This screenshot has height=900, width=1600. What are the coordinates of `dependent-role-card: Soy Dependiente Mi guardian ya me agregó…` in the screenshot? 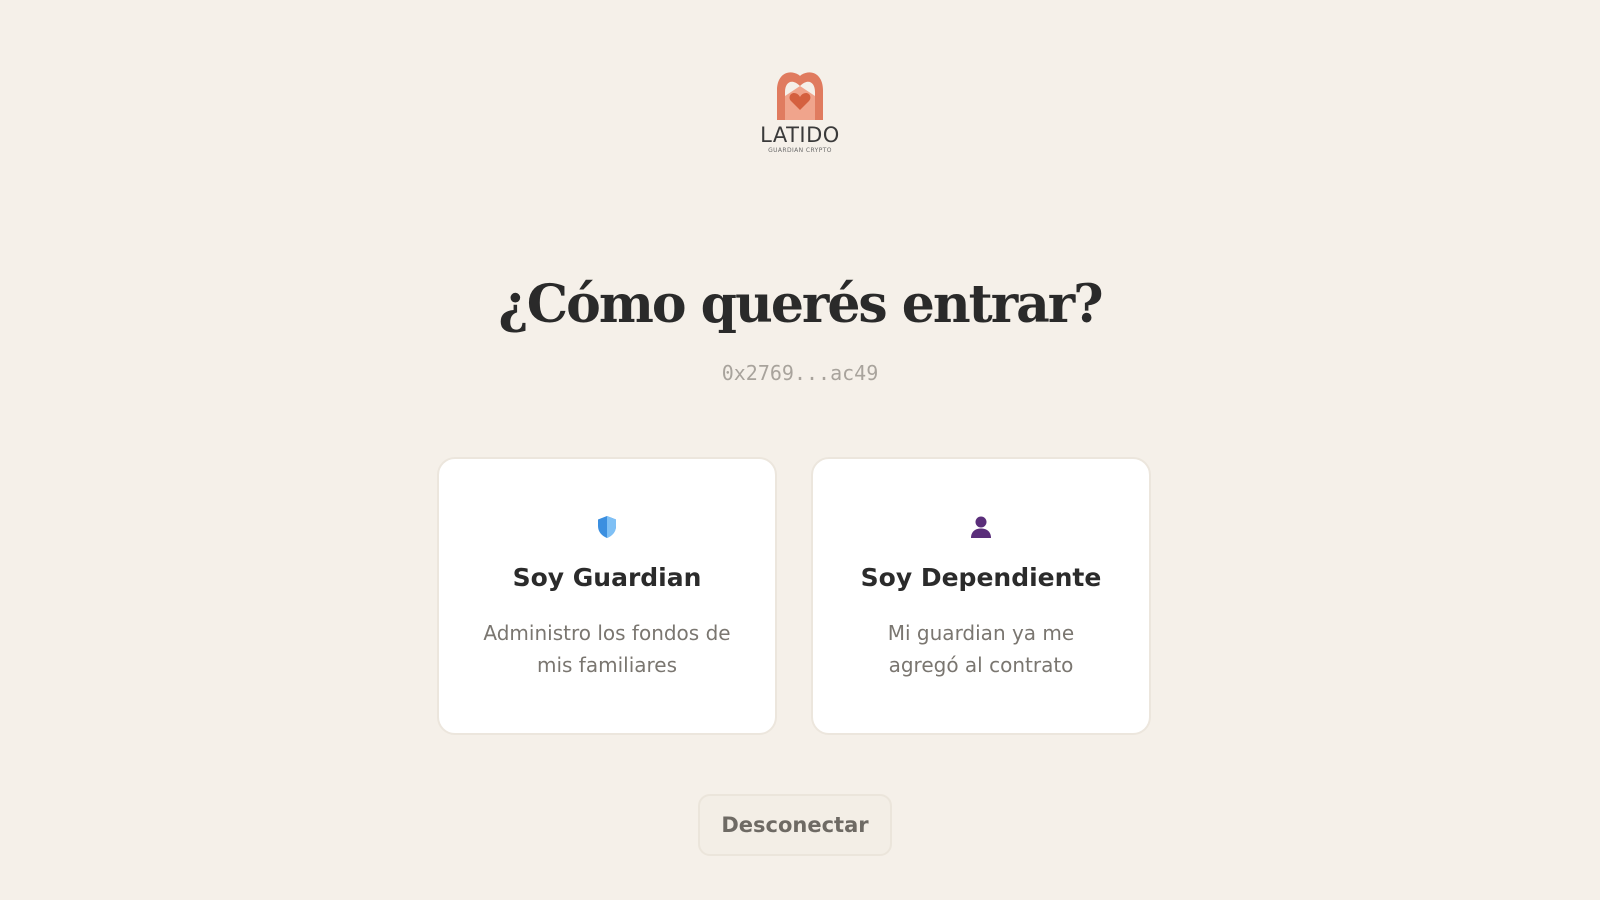 It's located at (981, 596).